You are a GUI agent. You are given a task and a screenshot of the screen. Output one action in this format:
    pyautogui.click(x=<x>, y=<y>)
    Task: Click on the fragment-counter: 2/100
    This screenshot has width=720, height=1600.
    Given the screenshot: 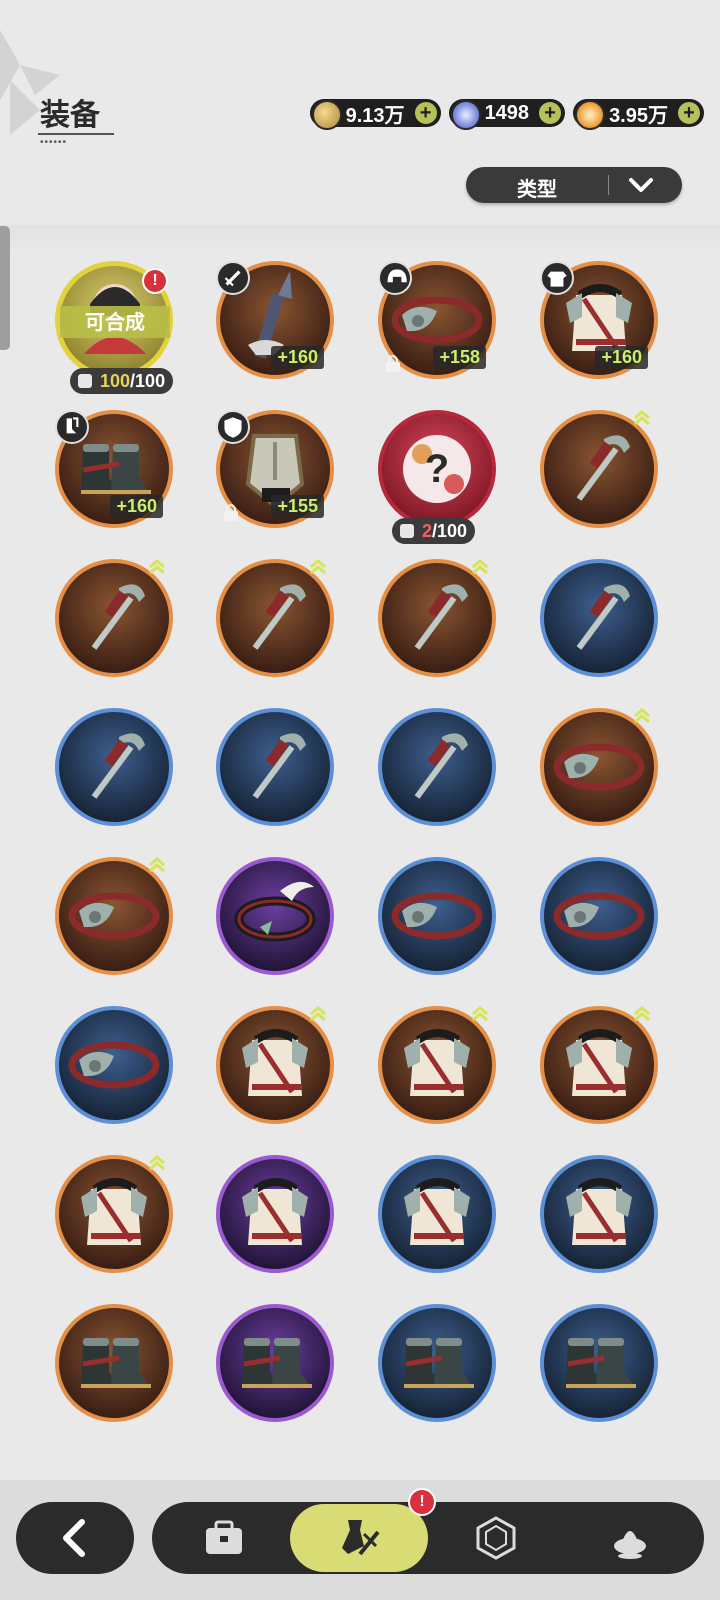 What is the action you would take?
    pyautogui.click(x=434, y=531)
    